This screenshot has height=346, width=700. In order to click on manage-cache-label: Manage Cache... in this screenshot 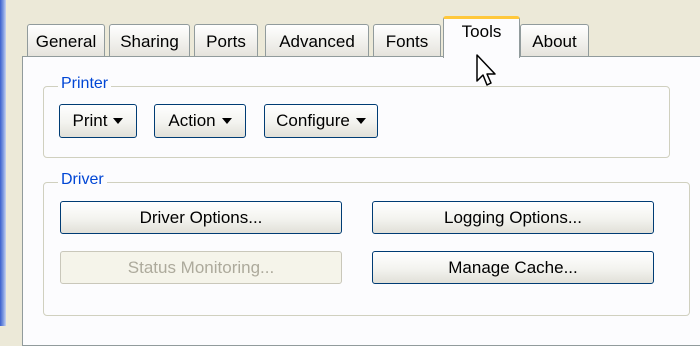, I will do `click(513, 267)`.